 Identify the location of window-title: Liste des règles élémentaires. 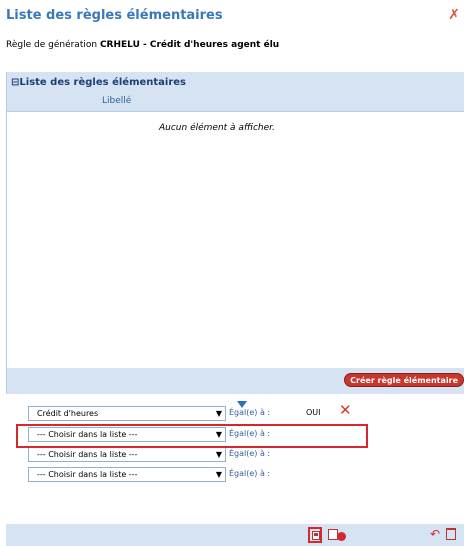
(114, 15).